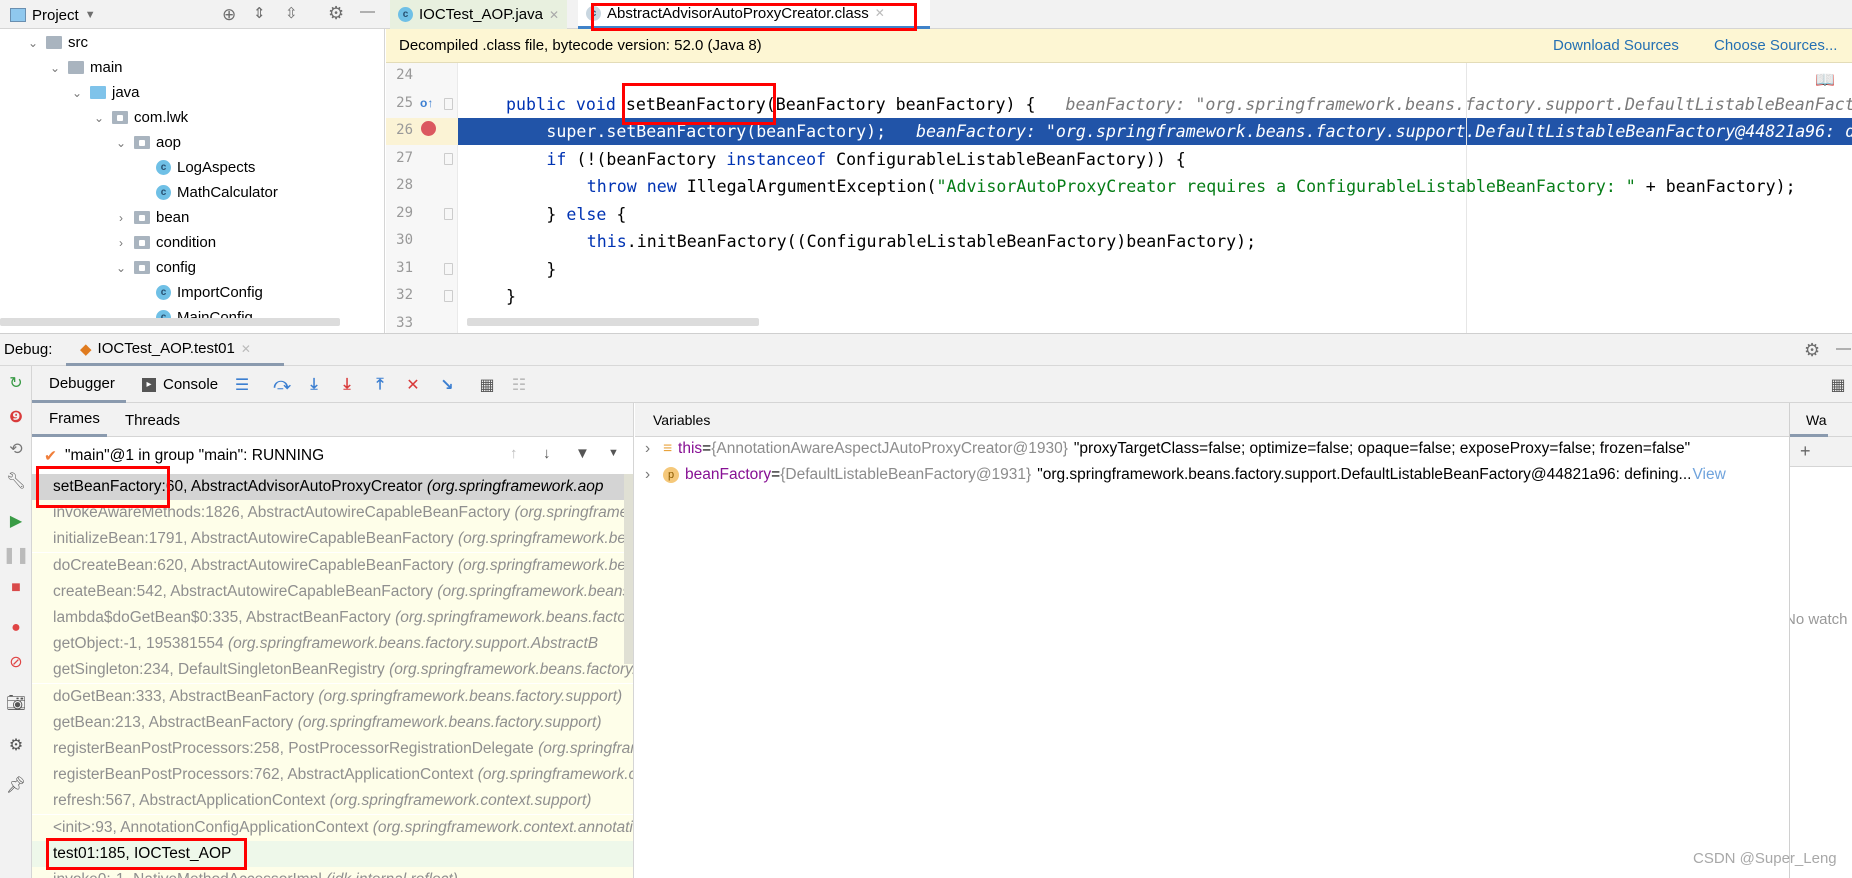 The width and height of the screenshot is (1852, 878). I want to click on arrow-up-icon: ↑, so click(514, 453).